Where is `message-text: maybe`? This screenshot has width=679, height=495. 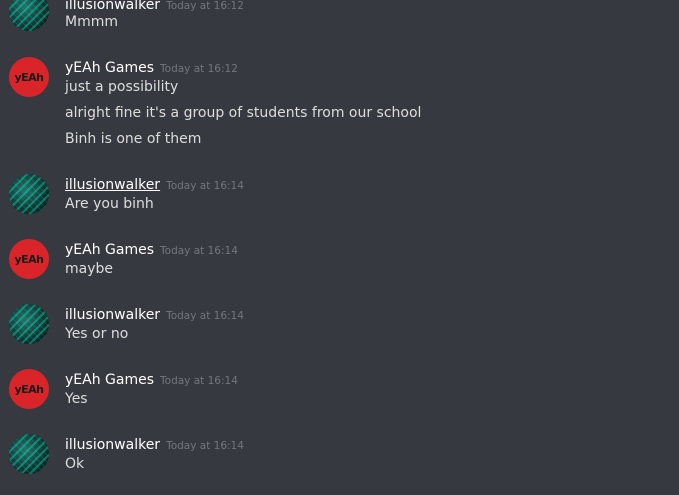 message-text: maybe is located at coordinates (89, 269).